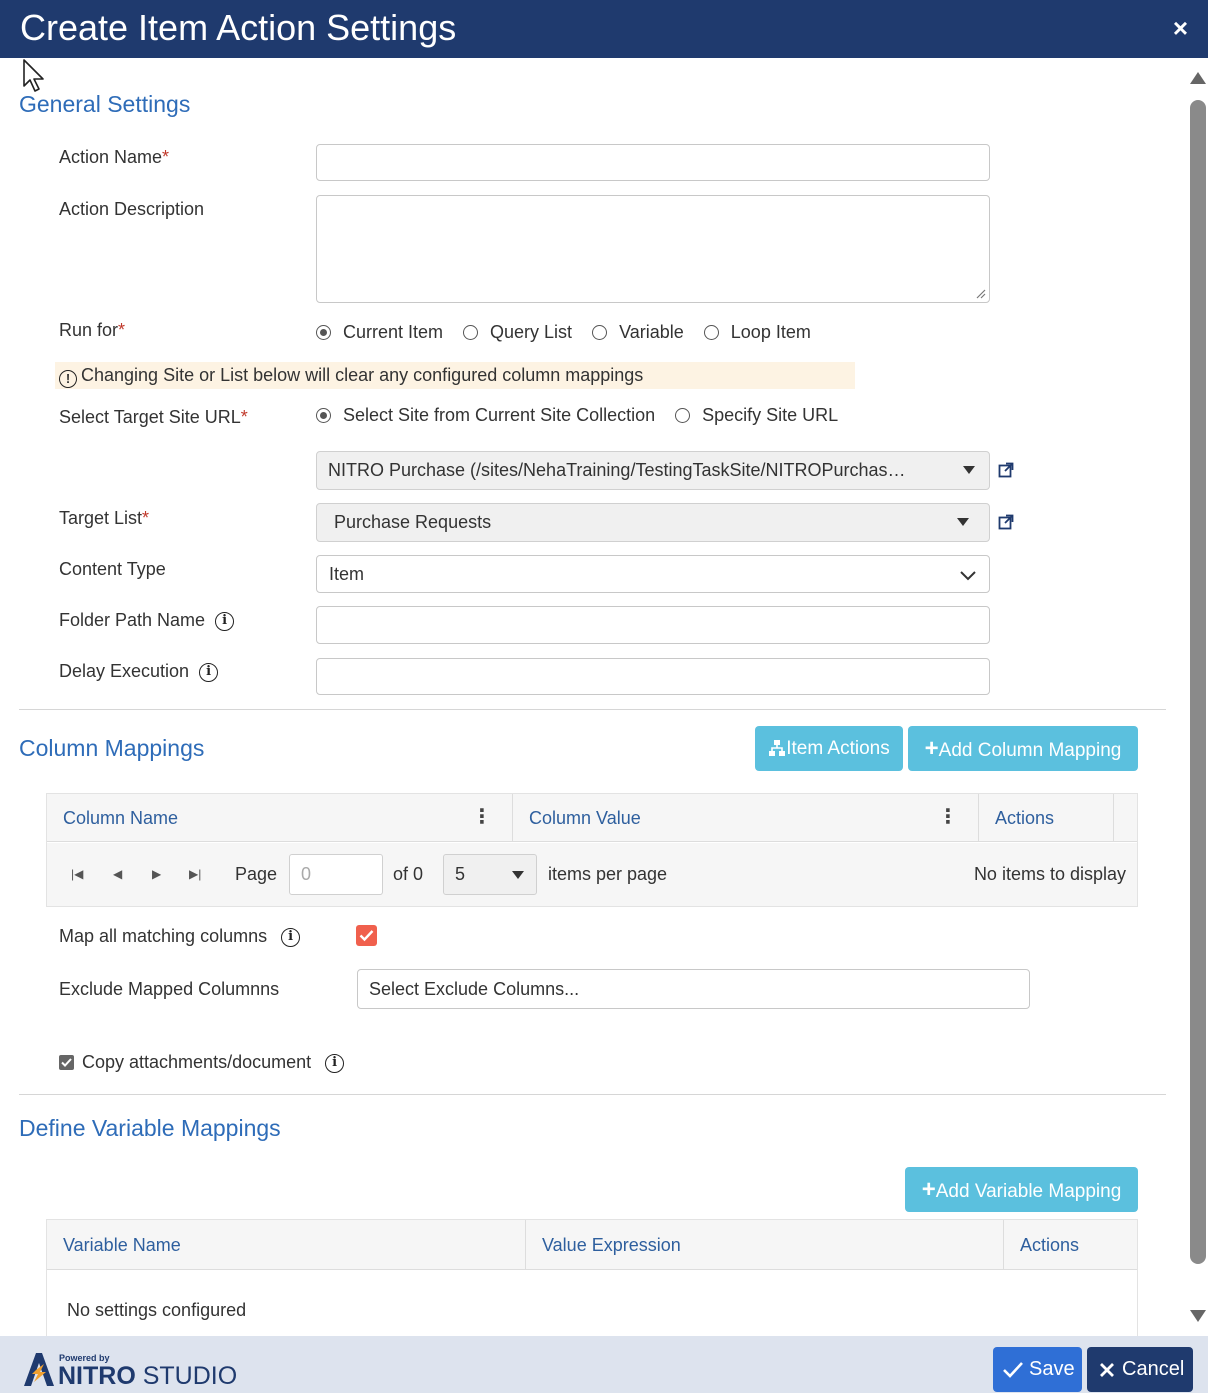  What do you see at coordinates (653, 625) in the screenshot?
I see `folder-path-input` at bounding box center [653, 625].